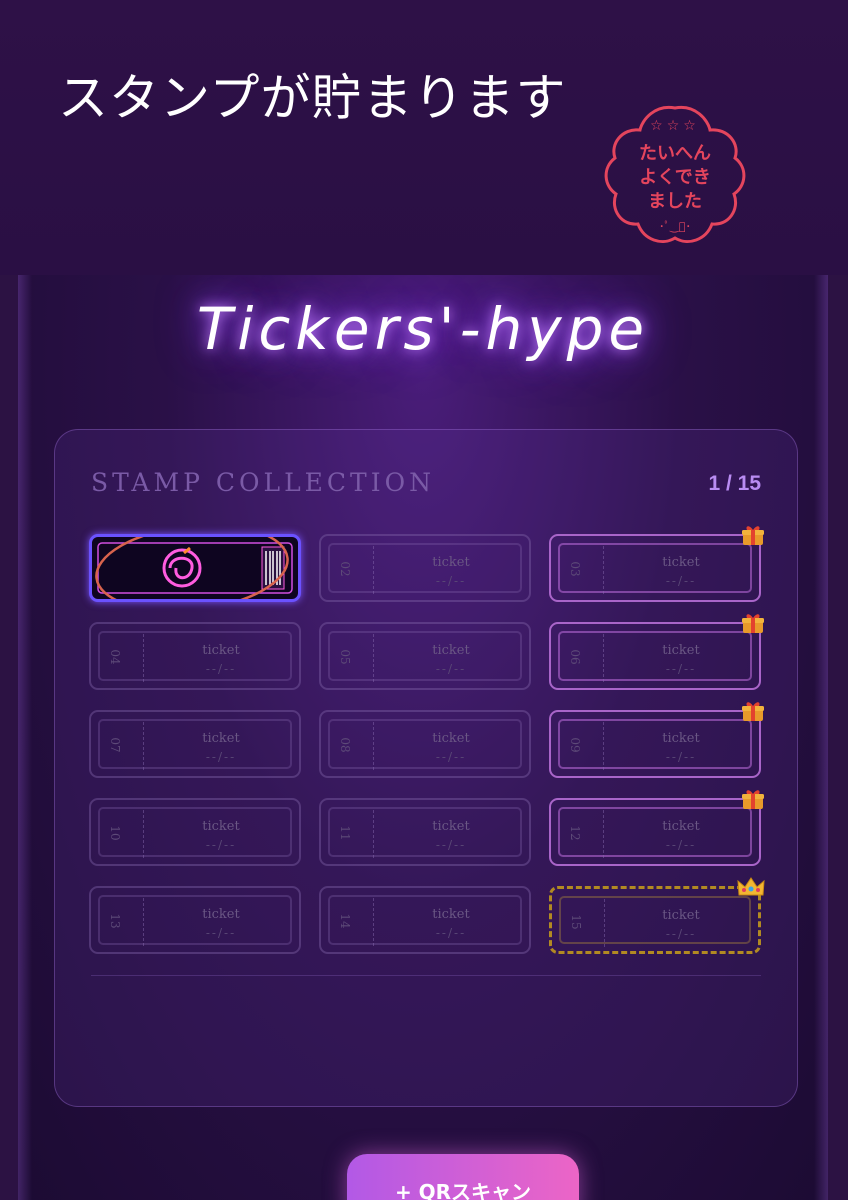  I want to click on ticket-slot: 08 ticket --/--, so click(425, 744).